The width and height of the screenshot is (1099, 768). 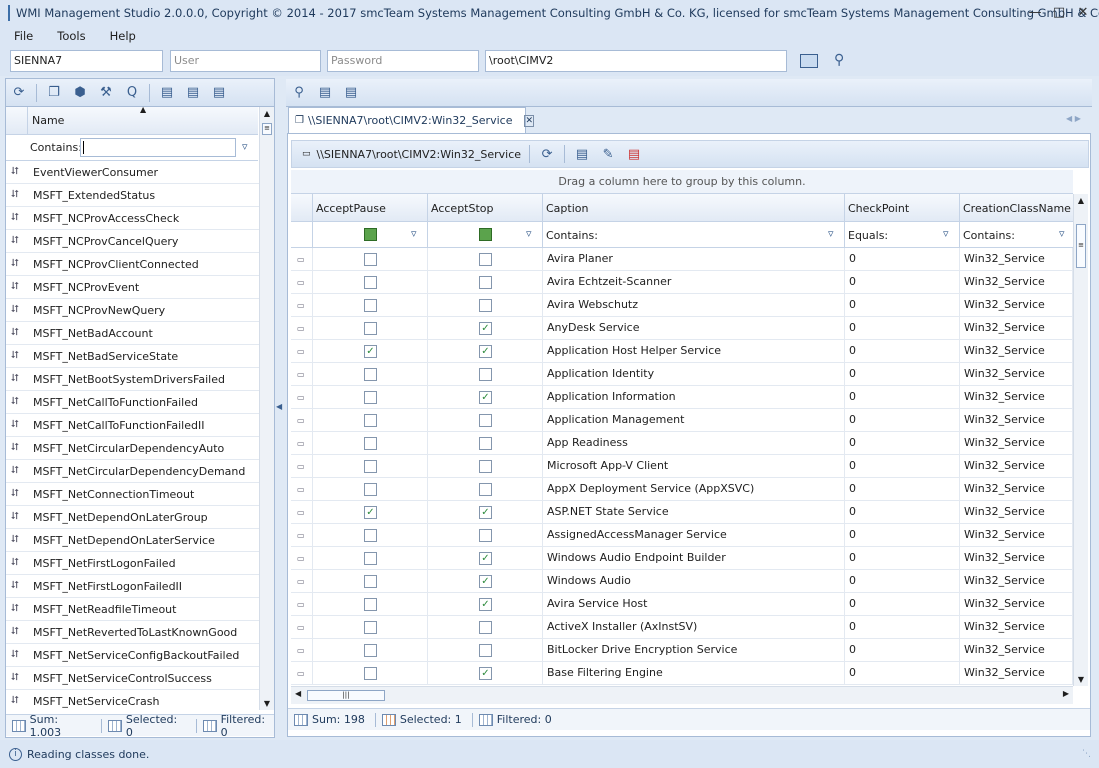 What do you see at coordinates (80, 93) in the screenshot?
I see `cube-icon: ⬢` at bounding box center [80, 93].